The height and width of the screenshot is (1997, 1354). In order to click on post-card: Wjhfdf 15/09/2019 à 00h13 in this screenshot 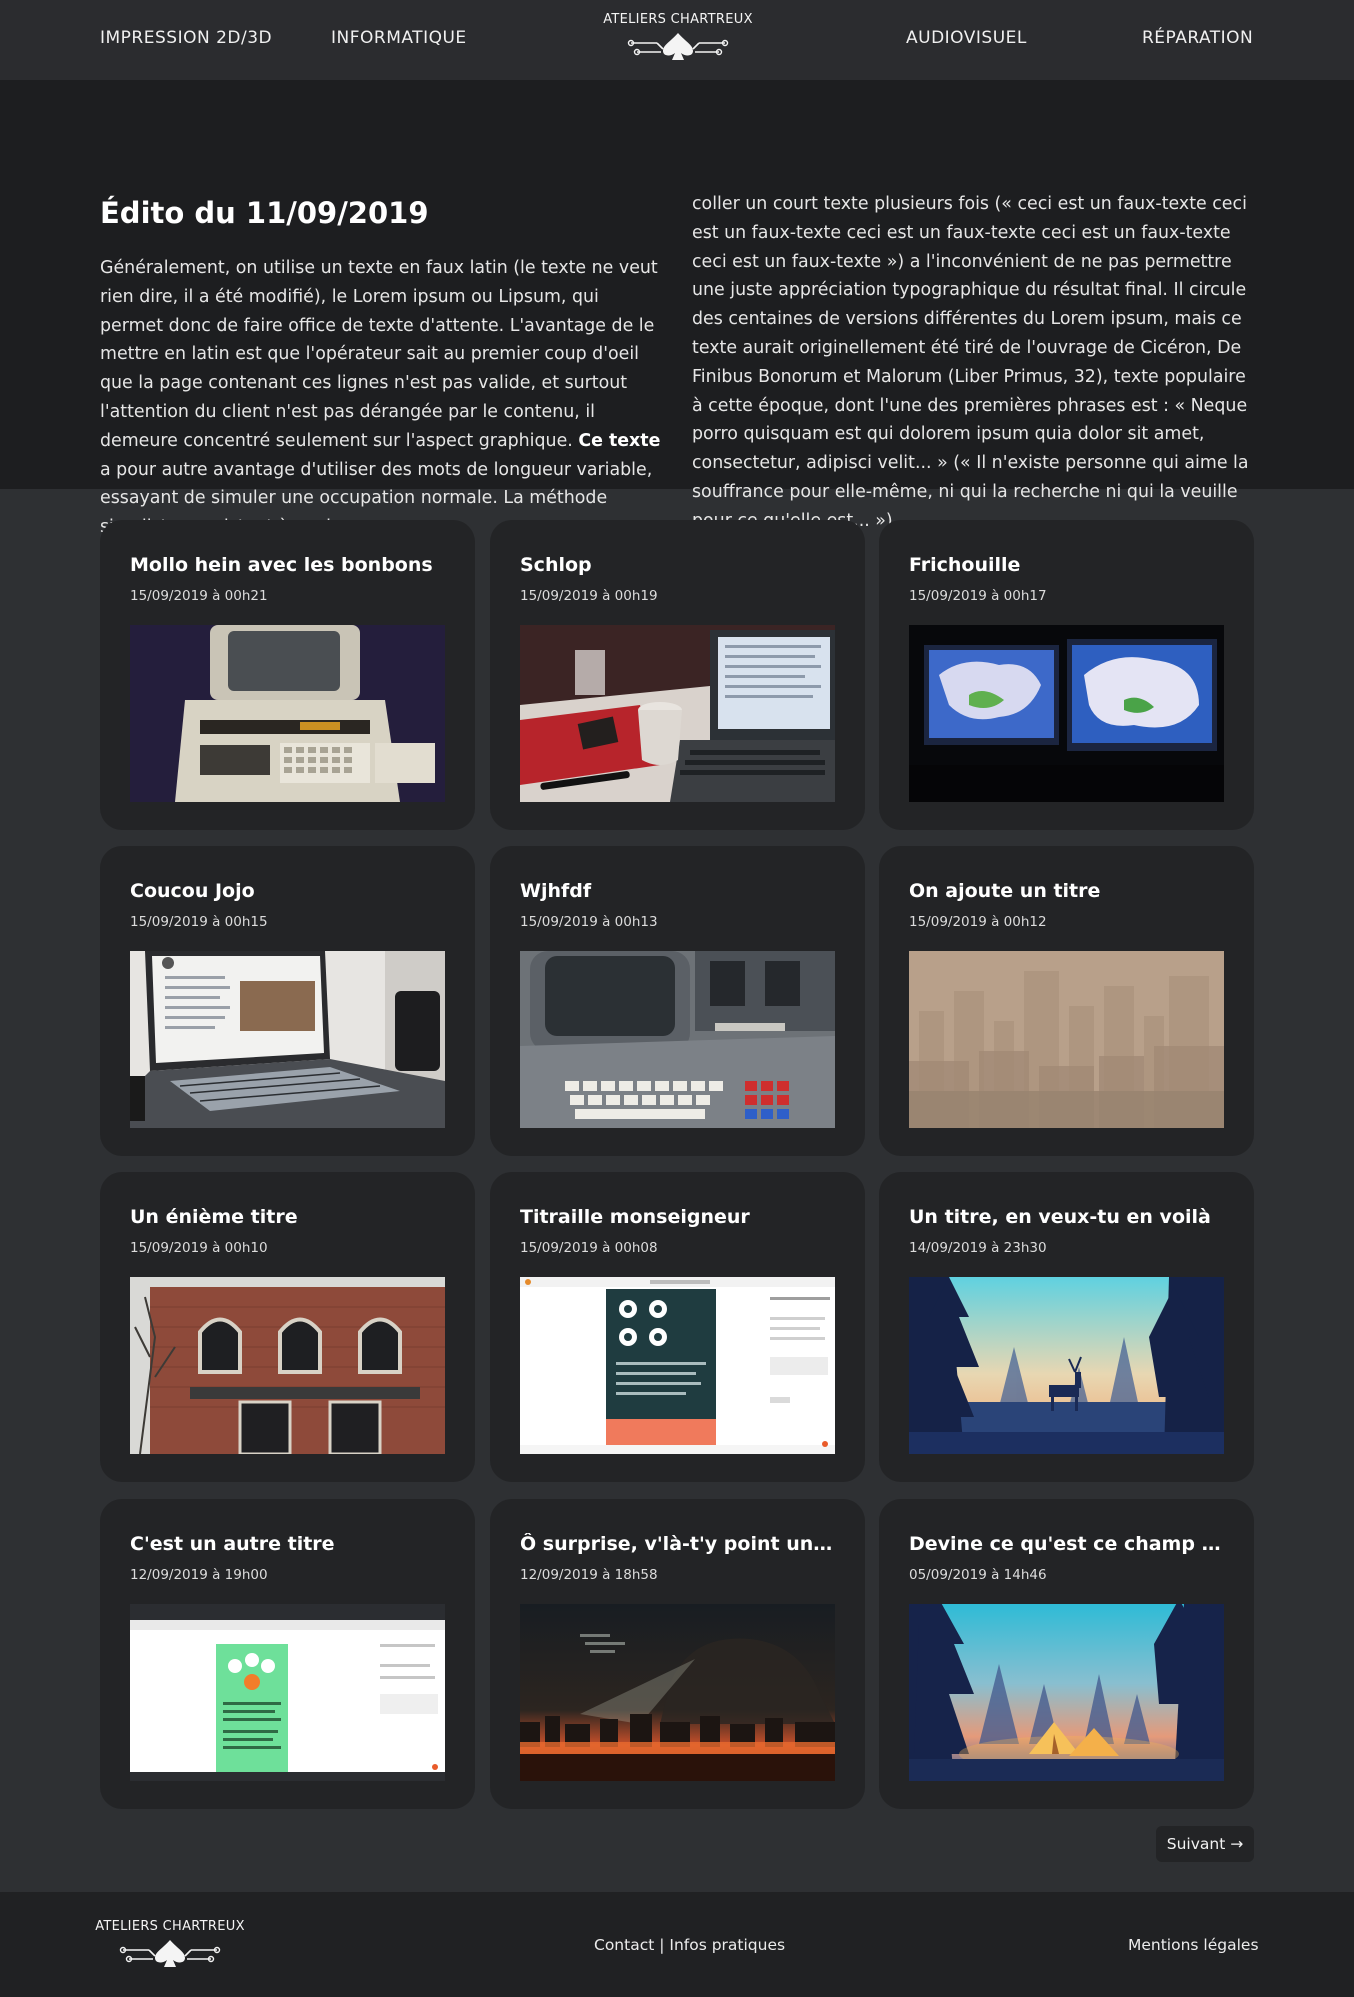, I will do `click(677, 1001)`.